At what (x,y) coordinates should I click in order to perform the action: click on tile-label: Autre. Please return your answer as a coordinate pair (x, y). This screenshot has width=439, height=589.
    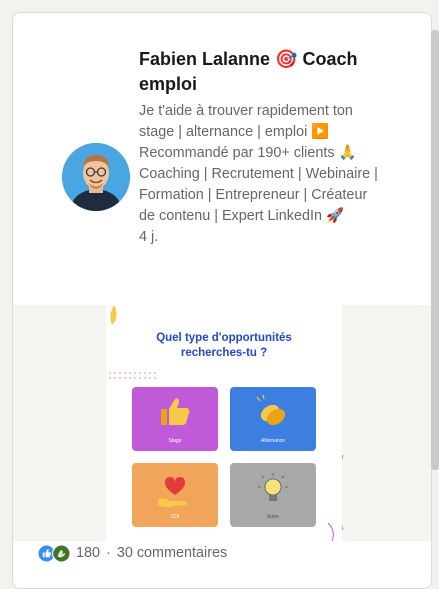
    Looking at the image, I should click on (273, 517).